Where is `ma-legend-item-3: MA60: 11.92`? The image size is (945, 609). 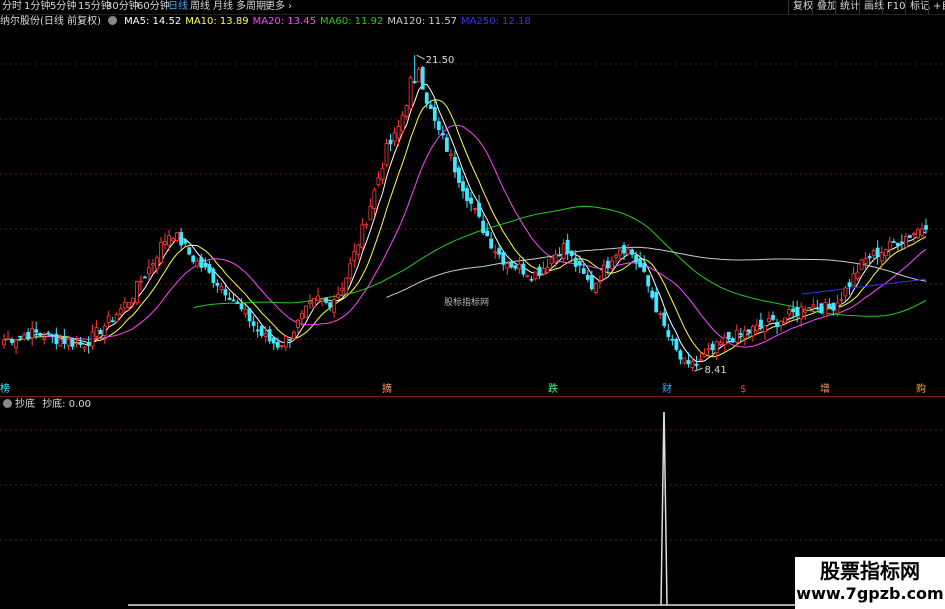 ma-legend-item-3: MA60: 11.92 is located at coordinates (351, 21).